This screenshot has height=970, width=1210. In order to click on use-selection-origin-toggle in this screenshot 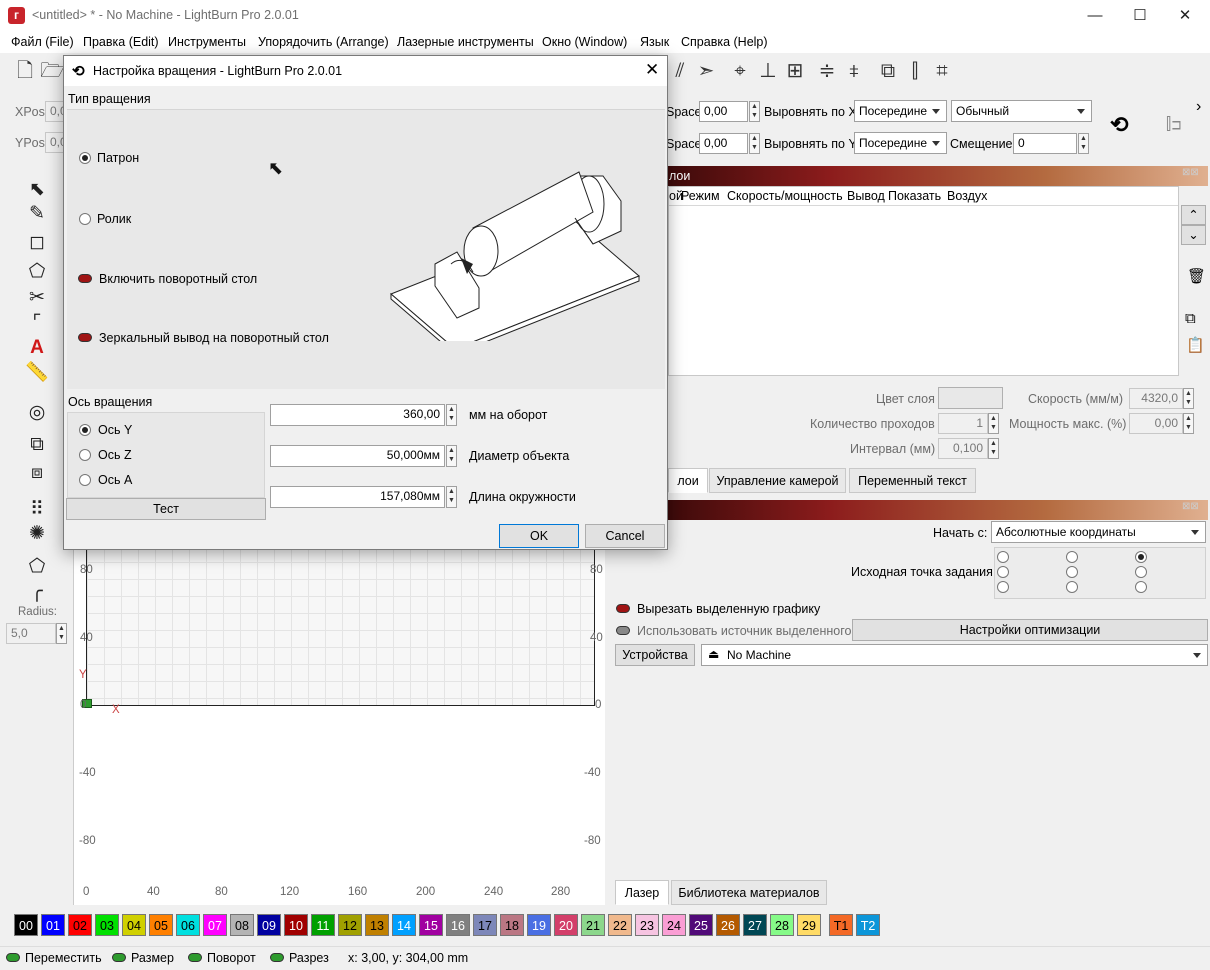, I will do `click(623, 630)`.